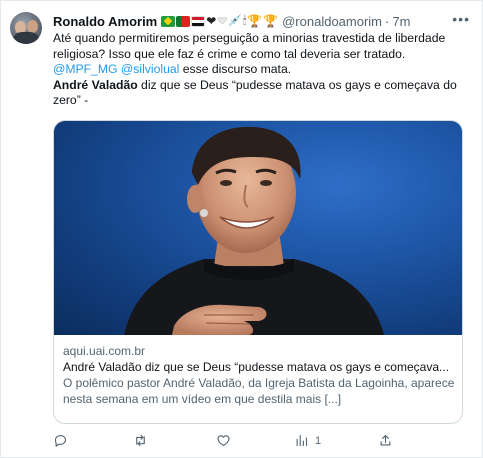 This screenshot has width=483, height=458. What do you see at coordinates (60, 440) in the screenshot?
I see `reply-icon` at bounding box center [60, 440].